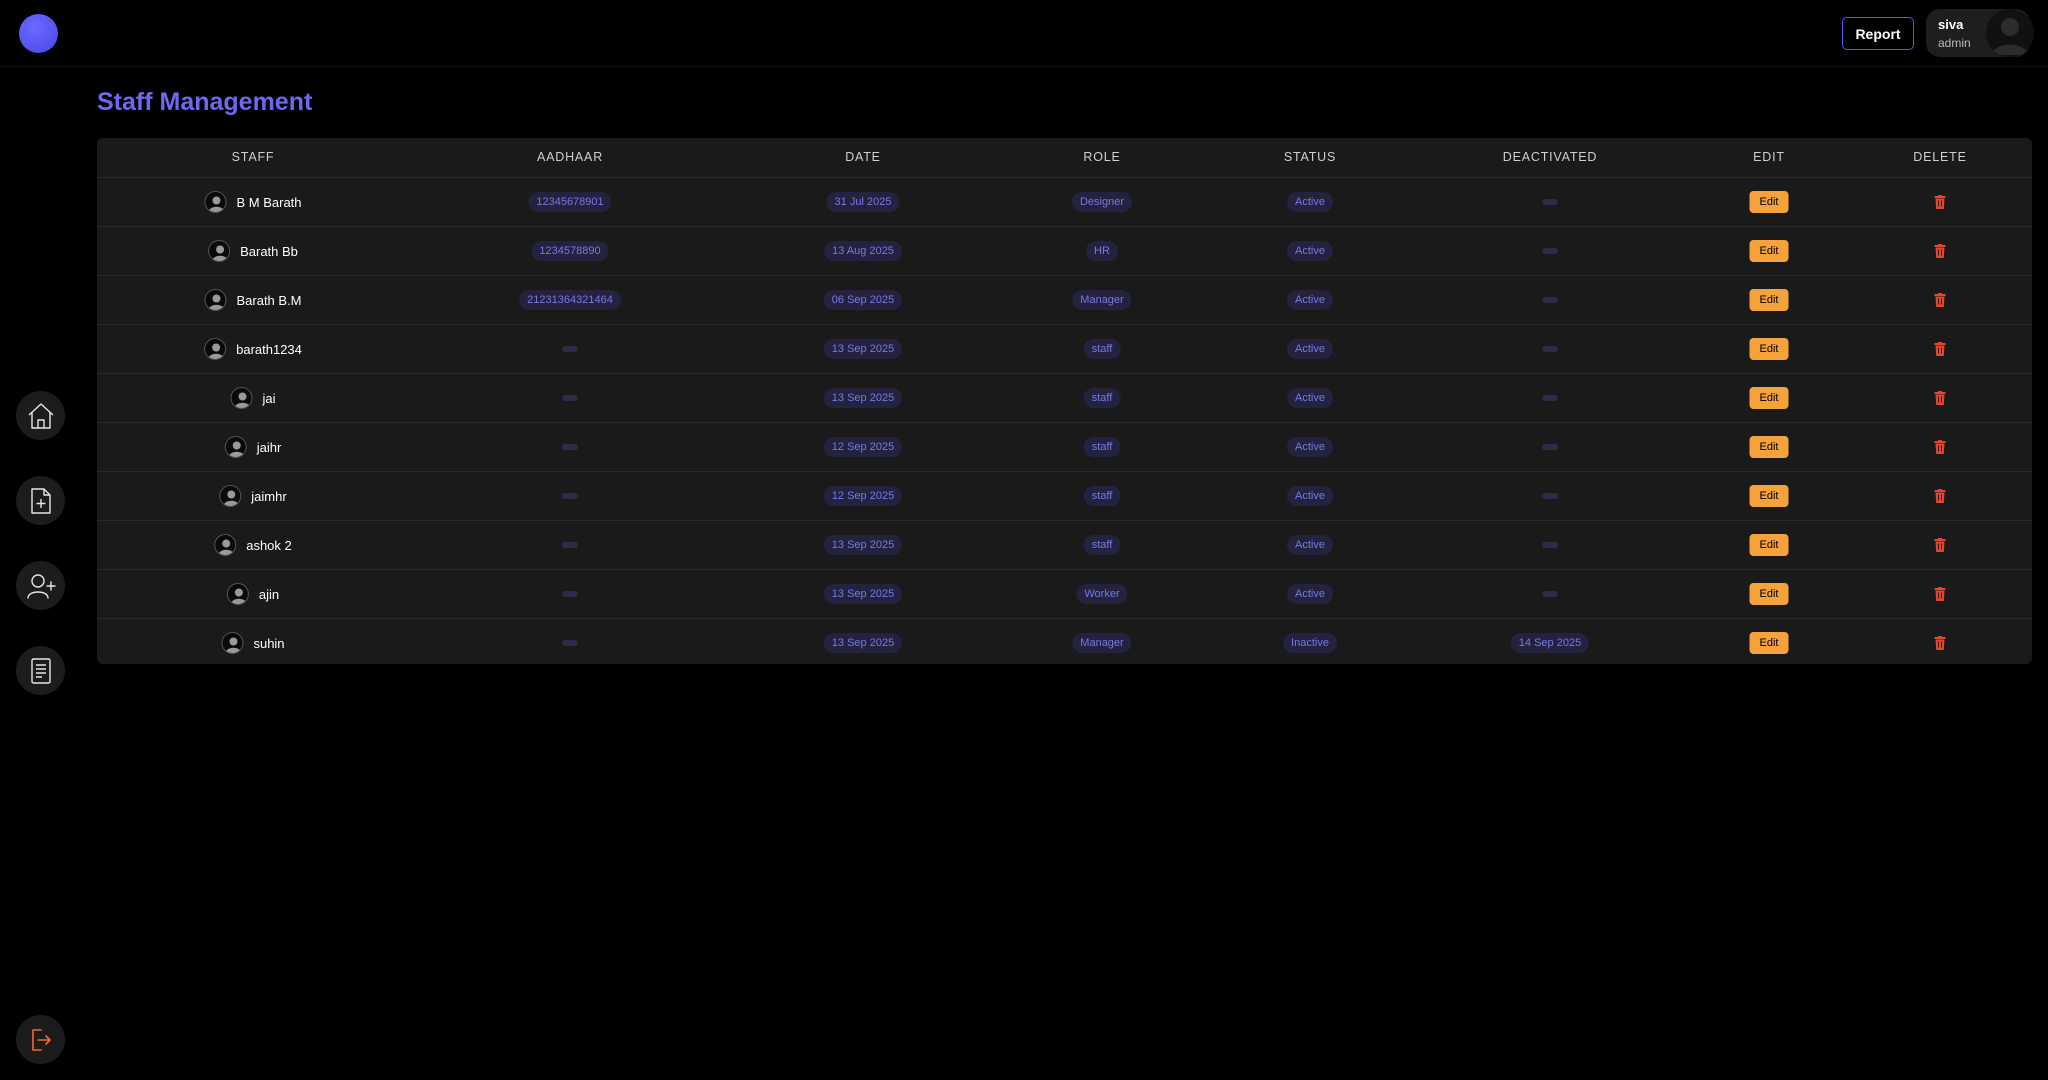 Image resolution: width=2048 pixels, height=1080 pixels. I want to click on role-badge: staff, so click(1102, 496).